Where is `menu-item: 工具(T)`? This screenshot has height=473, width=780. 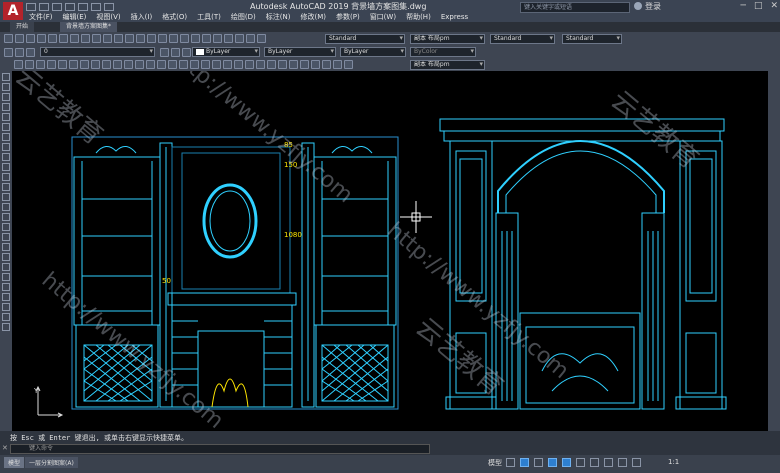 menu-item: 工具(T) is located at coordinates (209, 17).